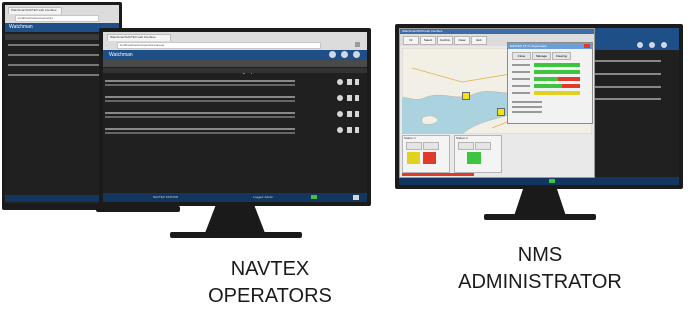 This screenshot has height=315, width=694. I want to click on status-indicator, so click(314, 197).